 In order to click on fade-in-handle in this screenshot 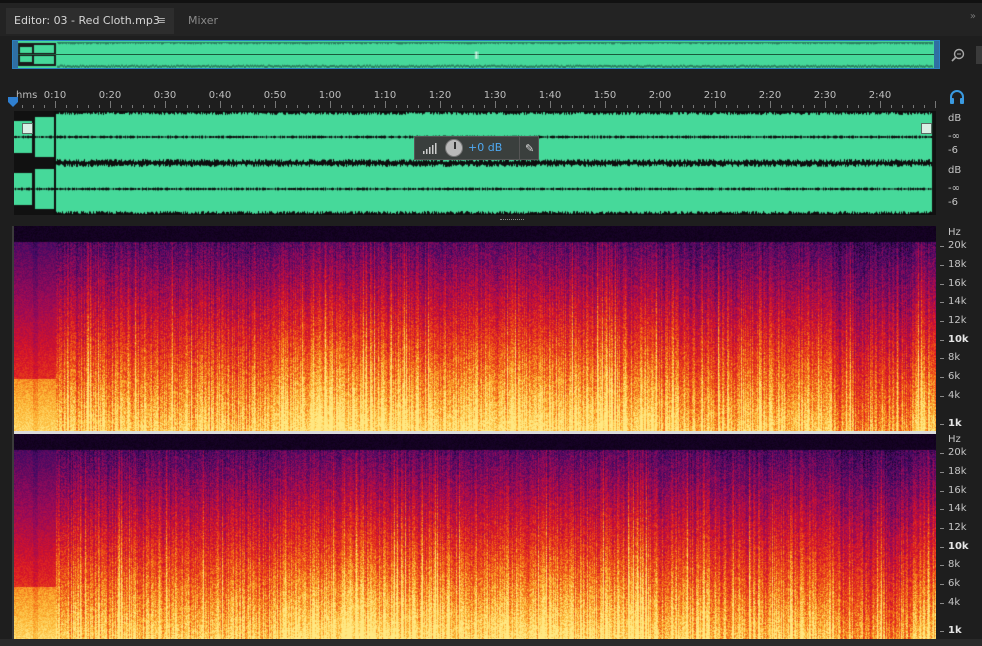, I will do `click(27, 128)`.